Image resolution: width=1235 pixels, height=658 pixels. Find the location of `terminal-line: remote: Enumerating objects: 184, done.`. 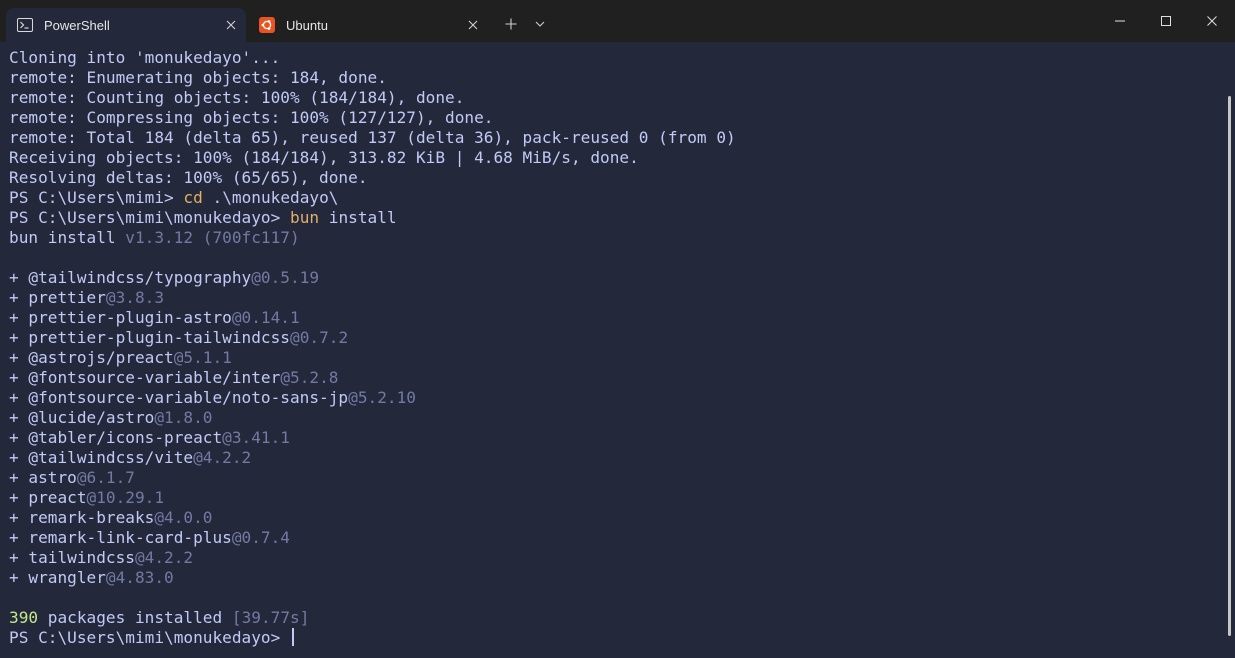

terminal-line: remote: Enumerating objects: 184, done. is located at coordinates (372, 78).